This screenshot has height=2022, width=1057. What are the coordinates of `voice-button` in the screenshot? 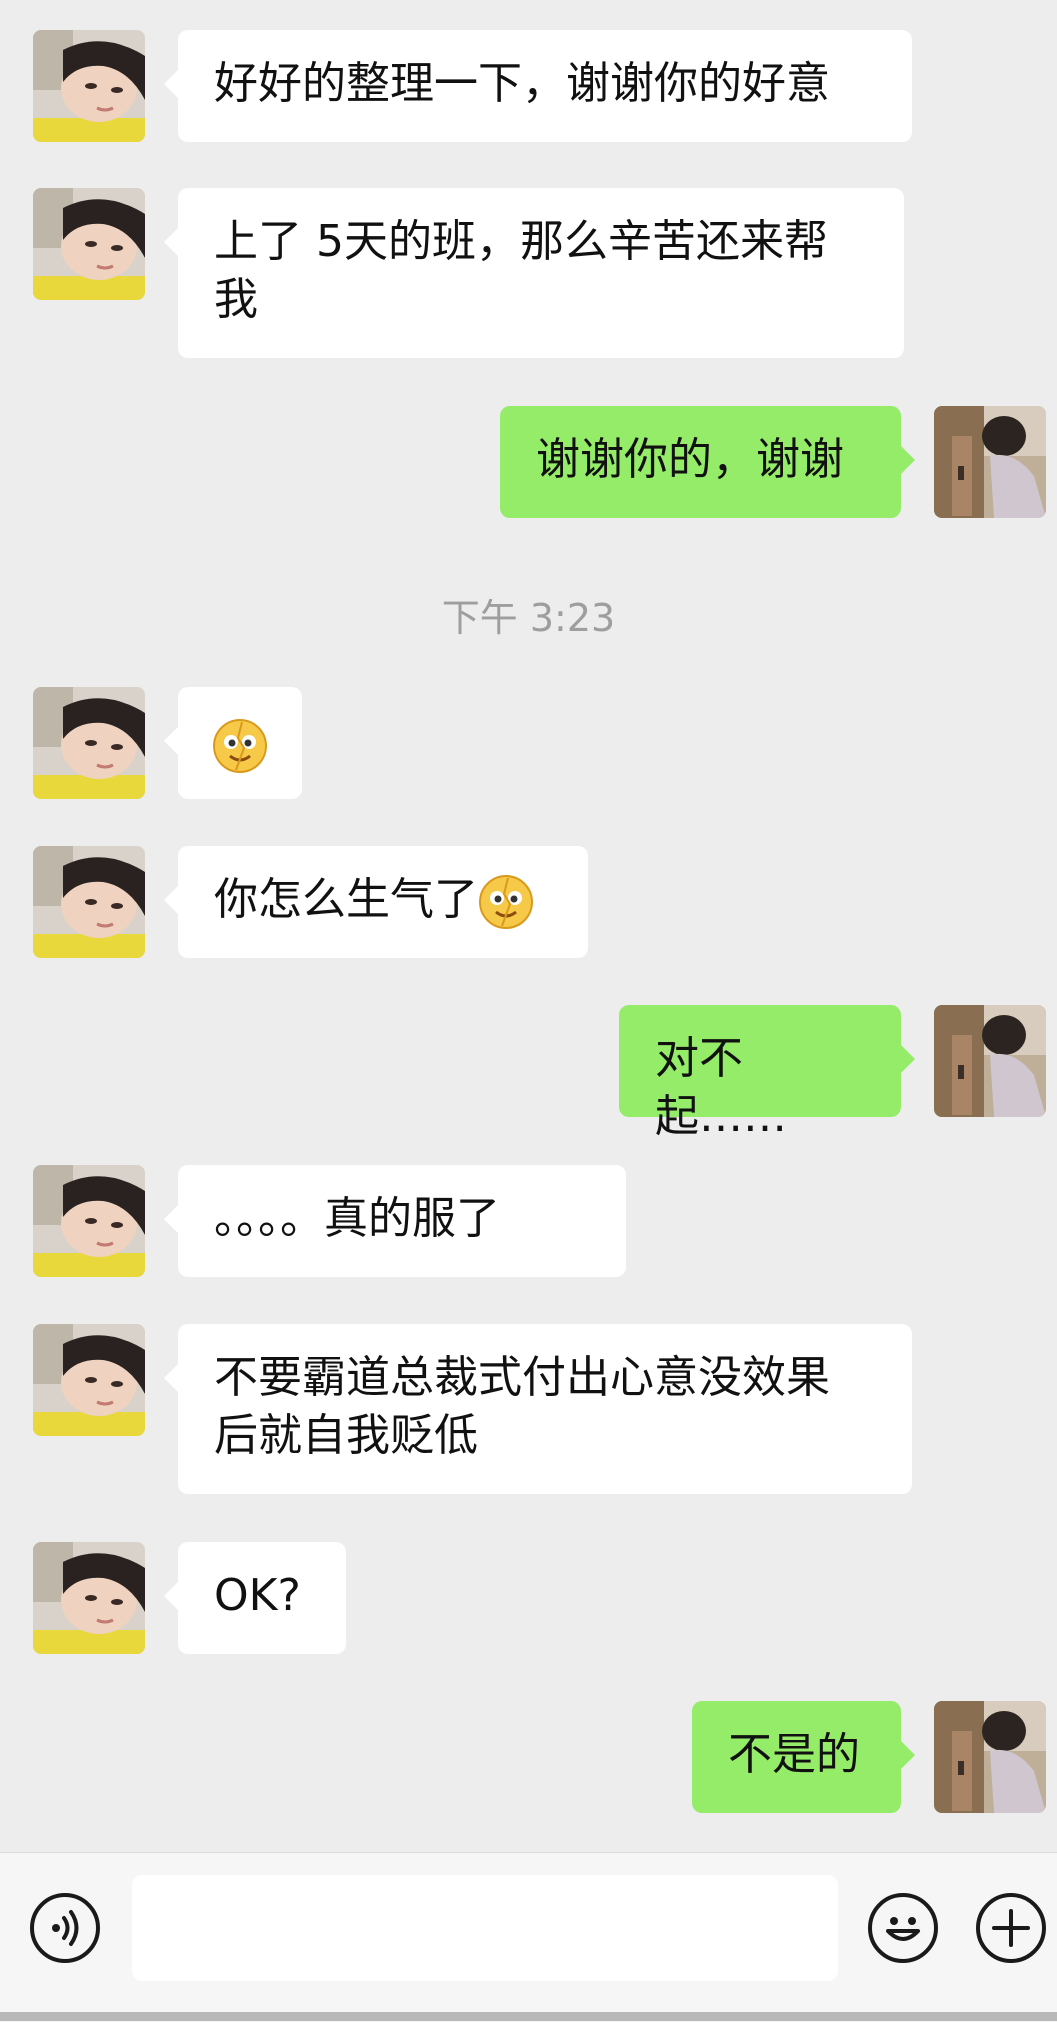 It's located at (65, 1928).